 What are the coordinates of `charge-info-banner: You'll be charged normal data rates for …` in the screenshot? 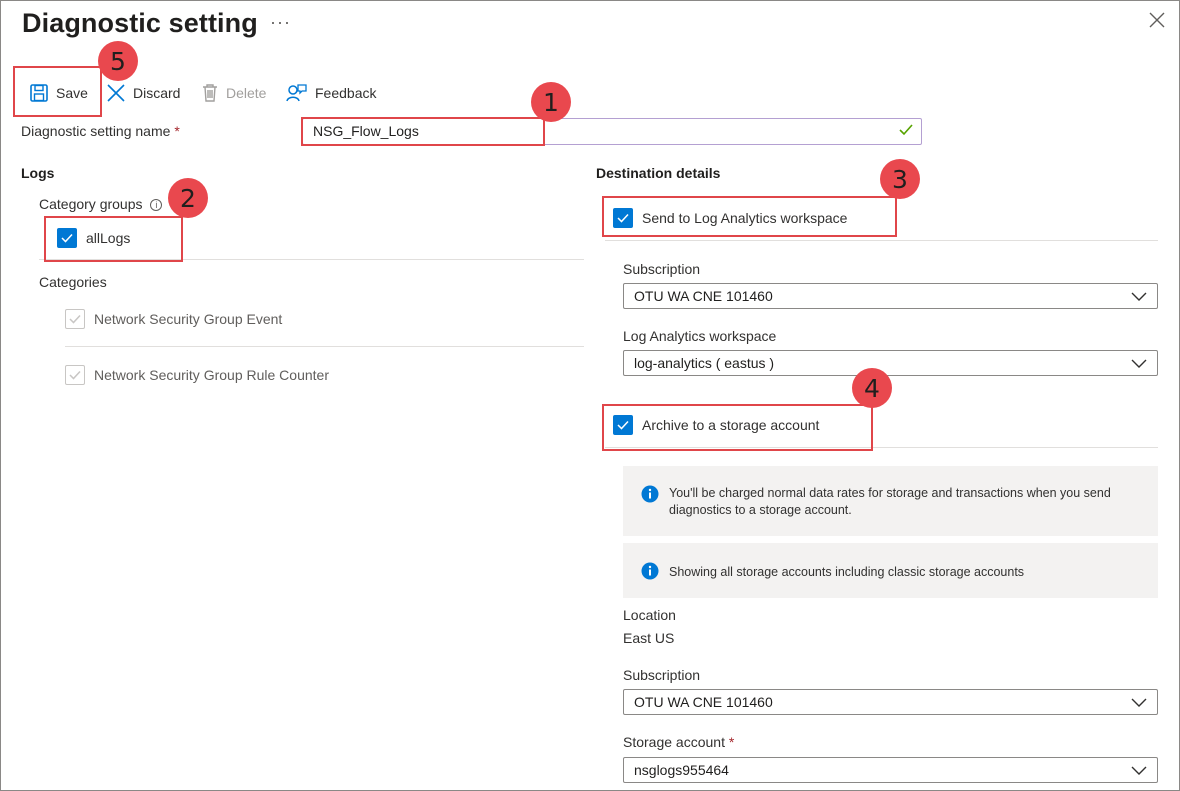 It's located at (890, 501).